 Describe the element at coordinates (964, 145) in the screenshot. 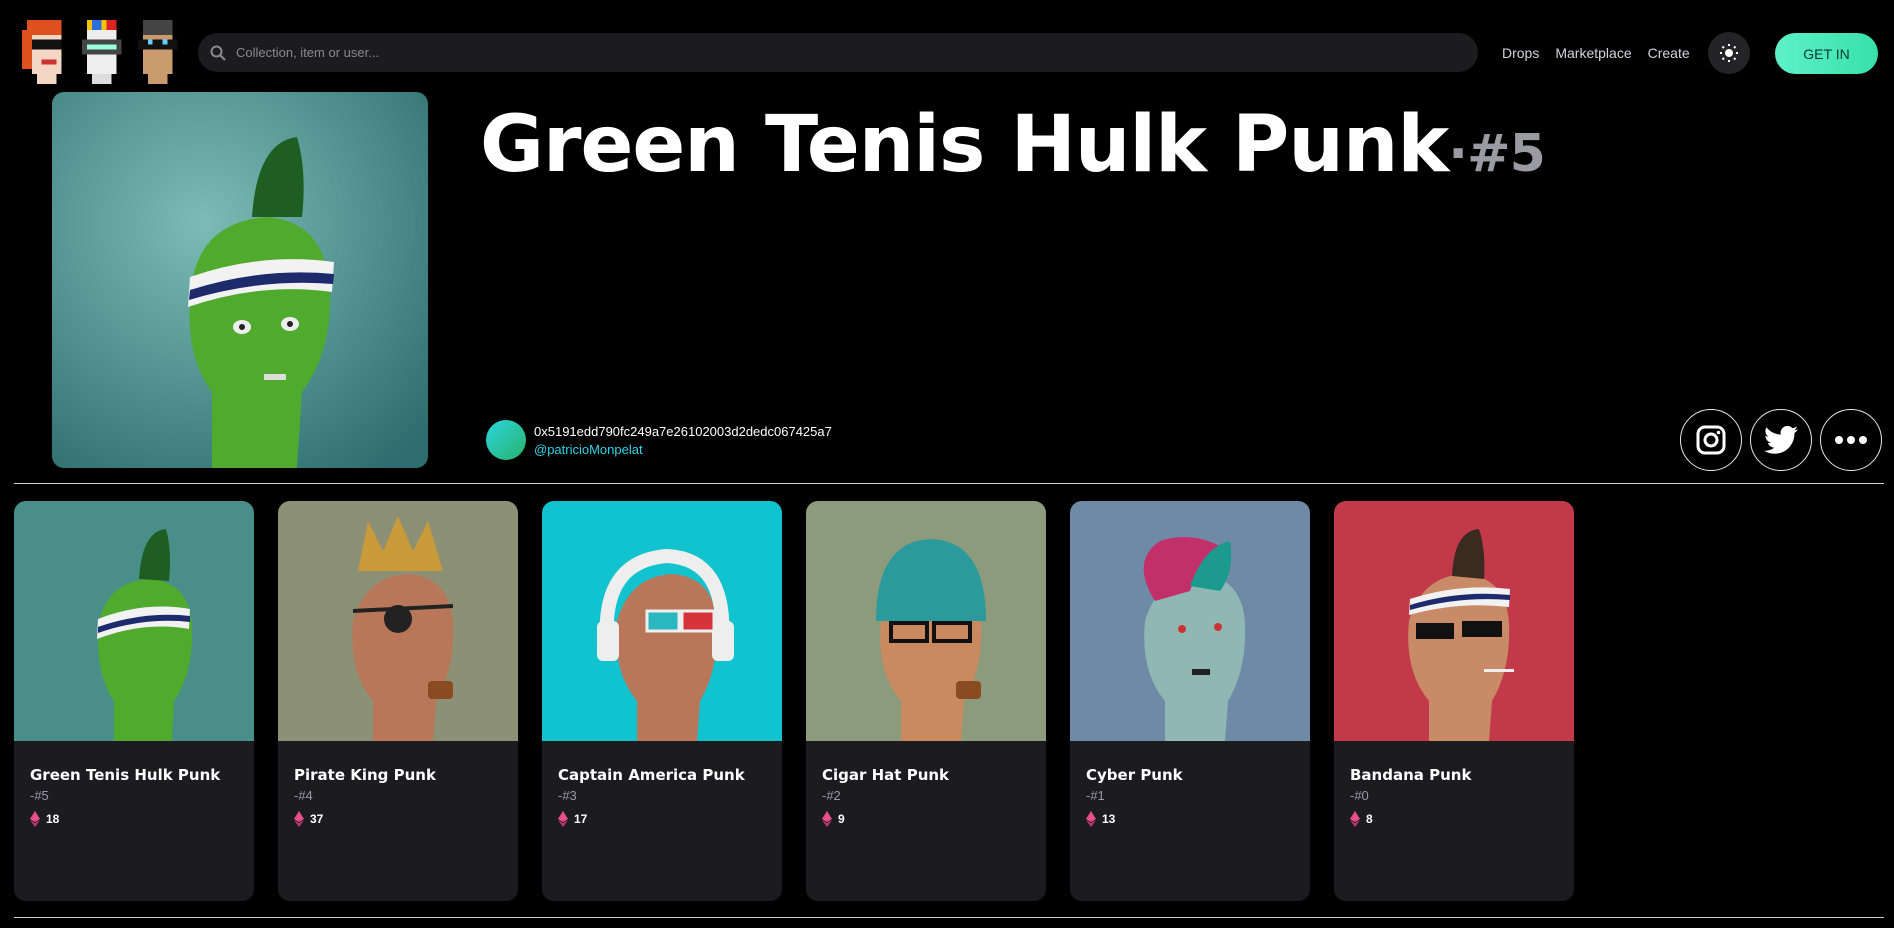

I see `item-title: Green Tenis Hulk Punk` at that location.